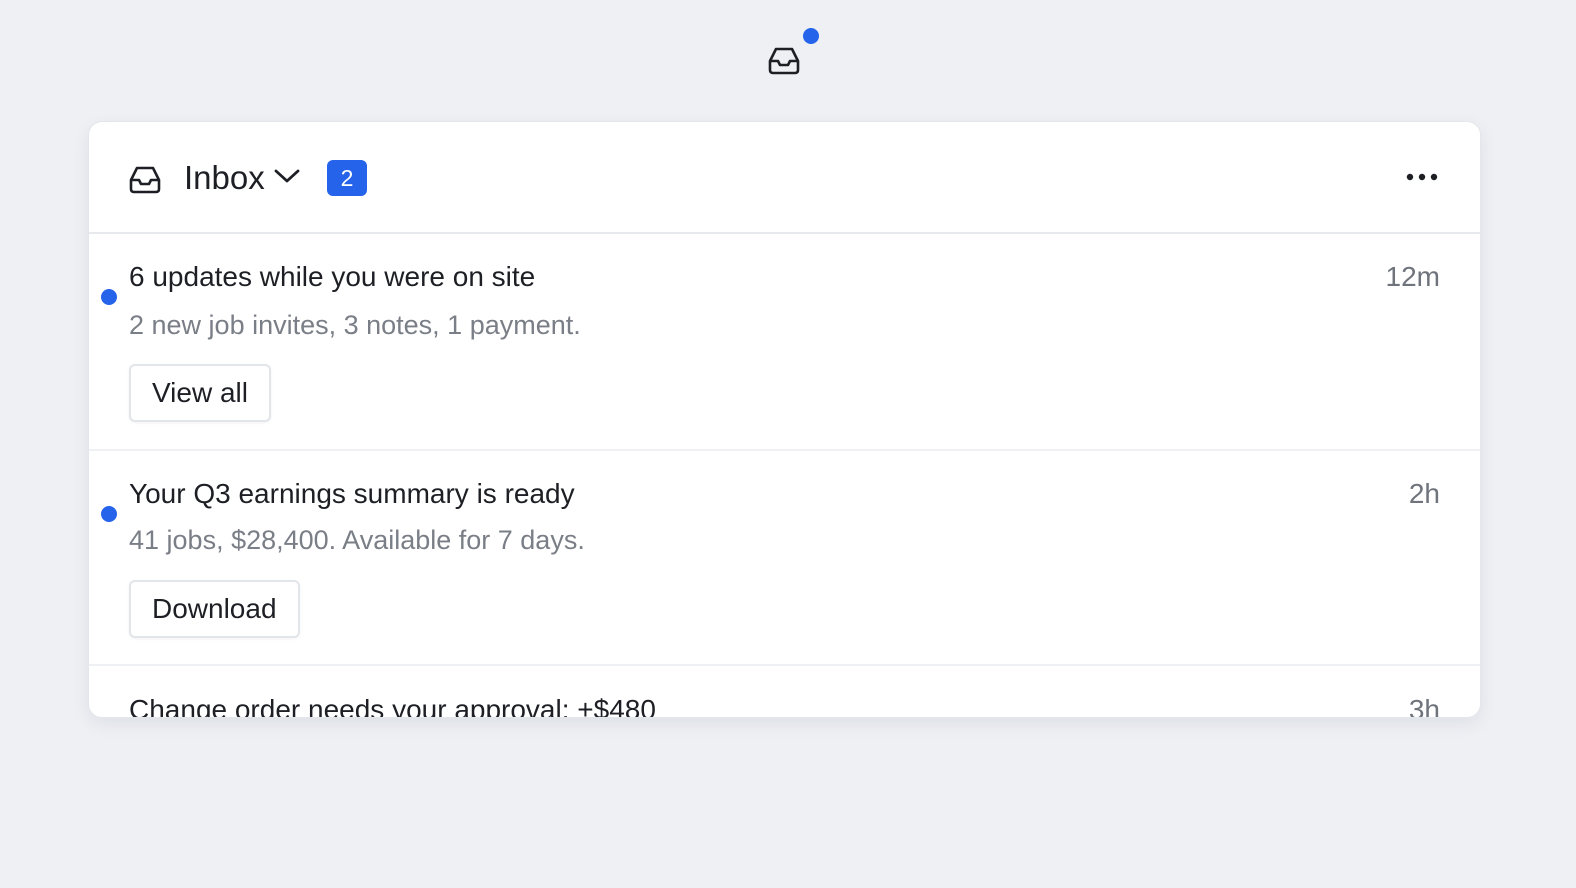 The image size is (1576, 888). I want to click on view-all-button: View all, so click(200, 393).